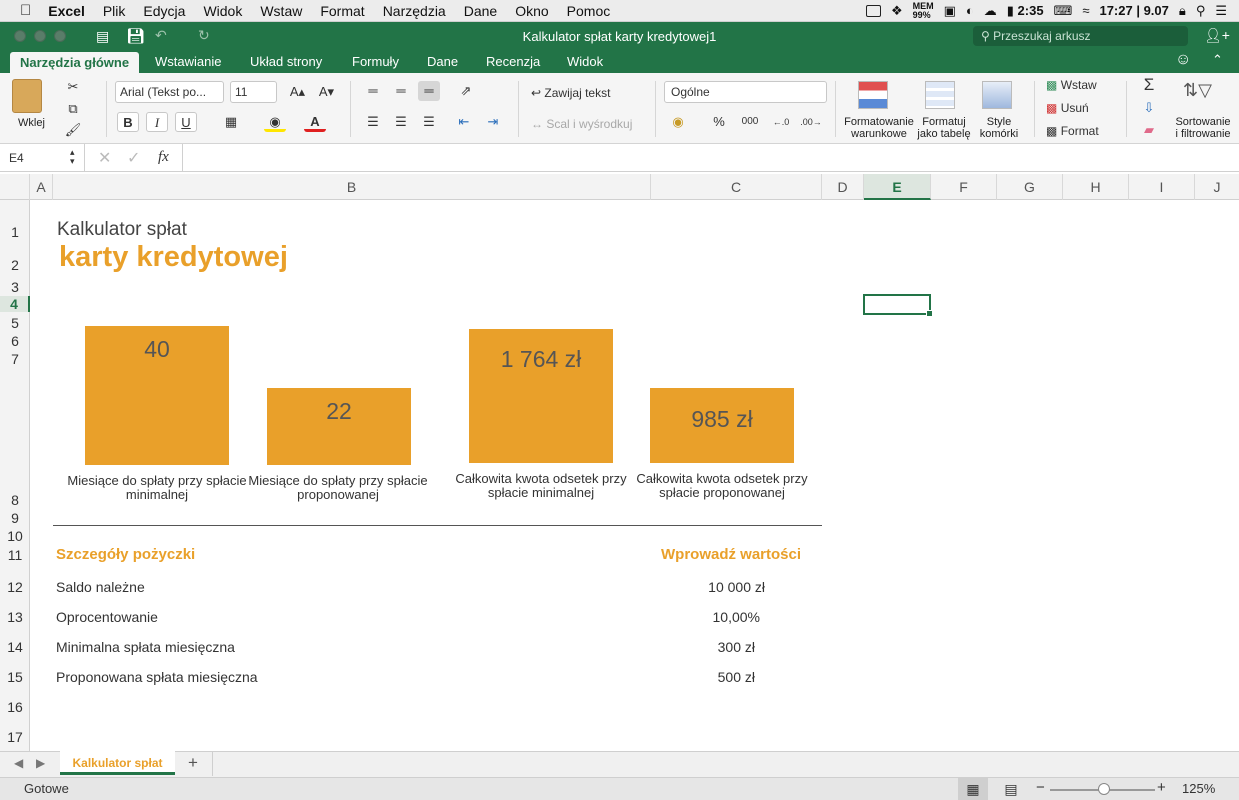 The height and width of the screenshot is (800, 1239). I want to click on keyboard-icon: ⌨, so click(1063, 11).